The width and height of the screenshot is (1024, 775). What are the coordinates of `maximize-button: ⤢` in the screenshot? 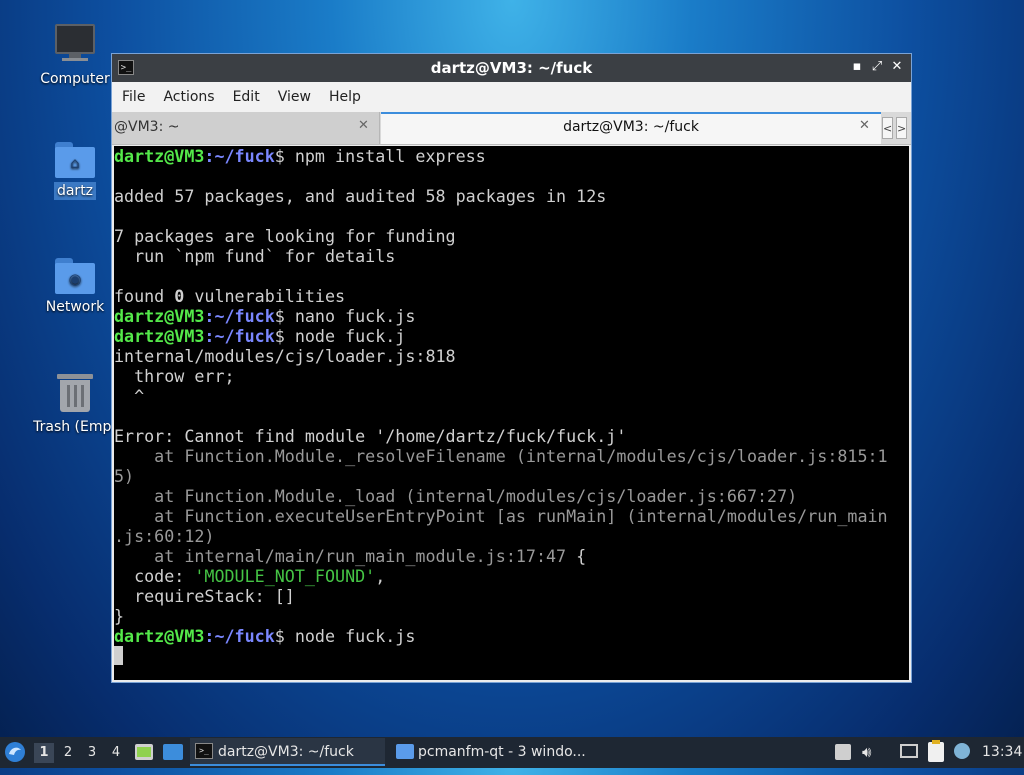 It's located at (877, 67).